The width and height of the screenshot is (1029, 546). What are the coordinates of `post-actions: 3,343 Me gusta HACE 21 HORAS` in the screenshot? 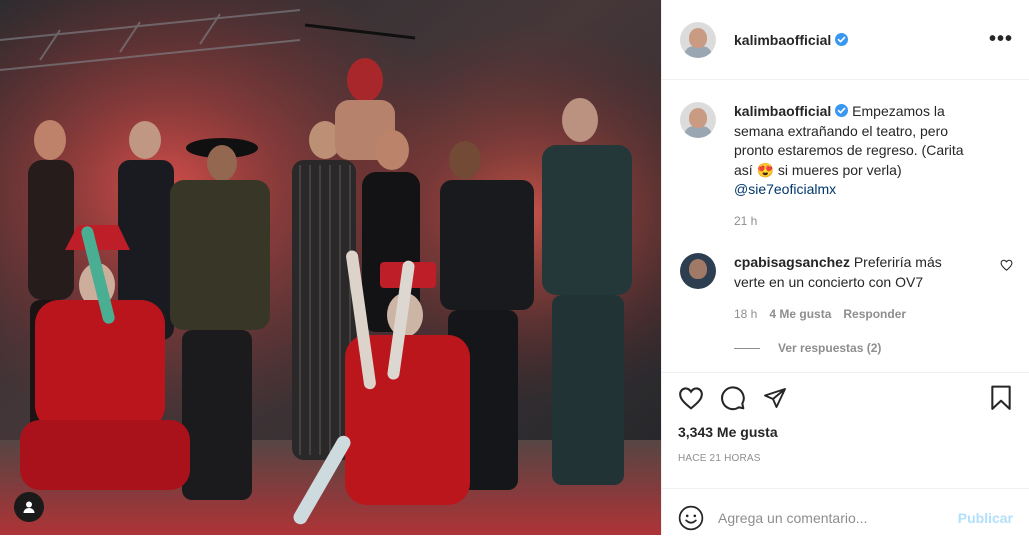 It's located at (845, 430).